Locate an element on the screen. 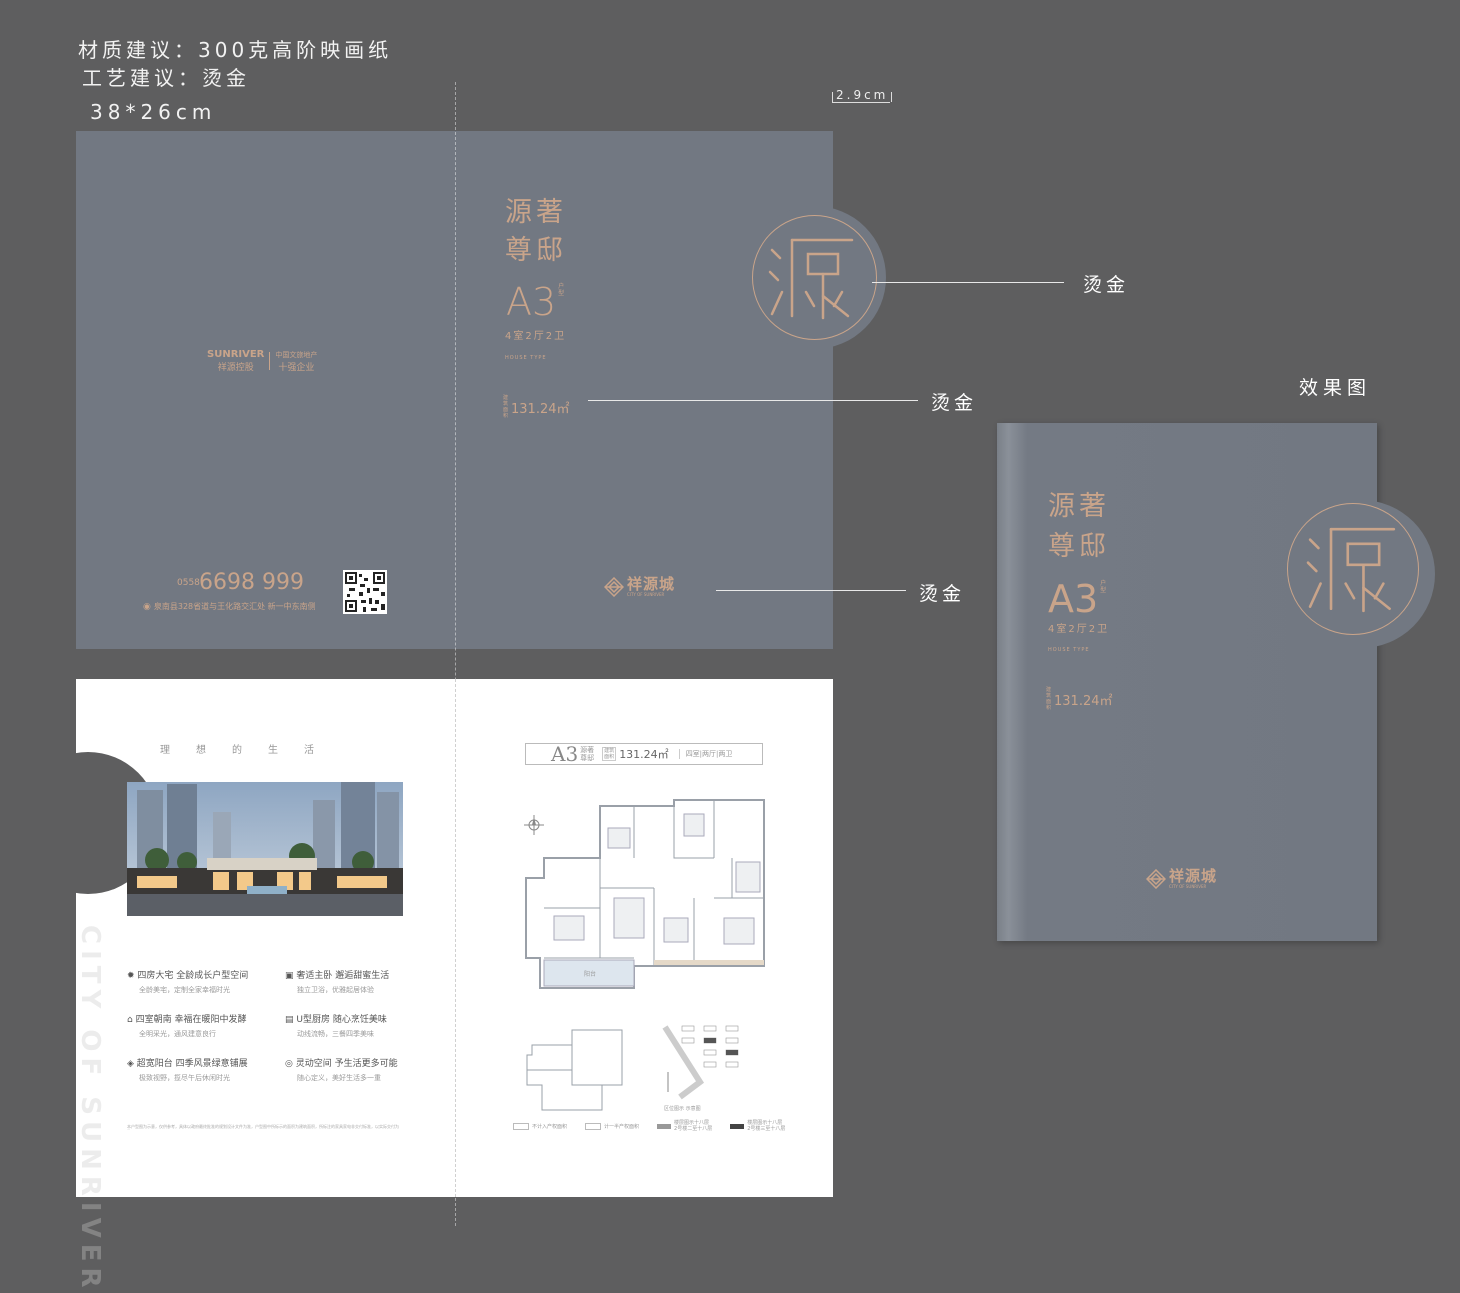 This screenshot has width=1460, height=1293. house-icon: ⌂ is located at coordinates (131, 1020).